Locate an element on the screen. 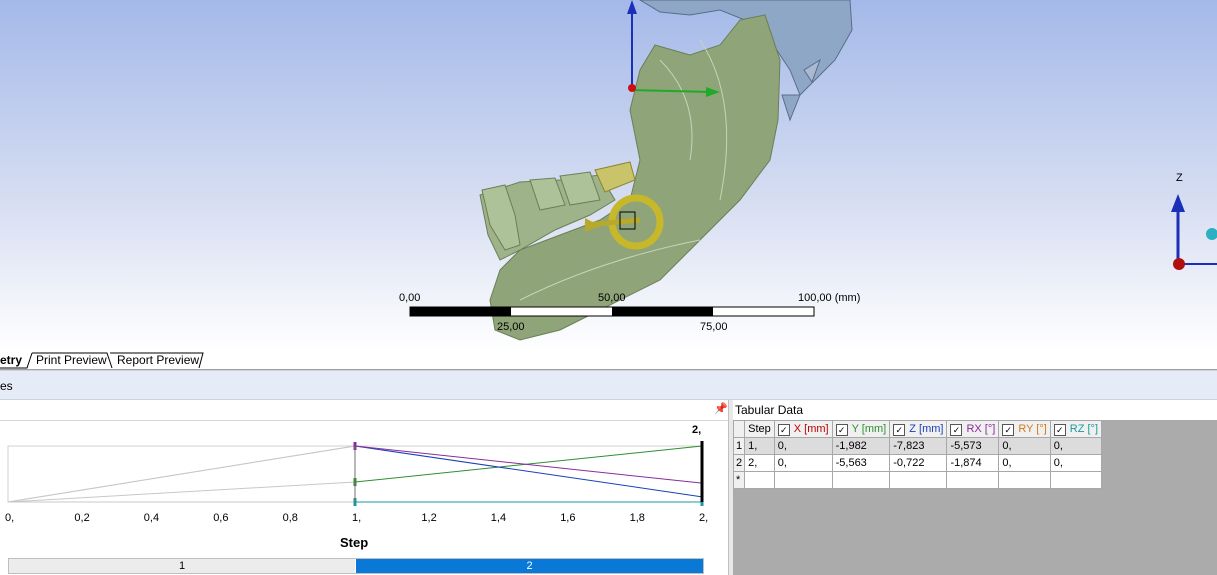  x-tick-label: 0,8 is located at coordinates (290, 518).